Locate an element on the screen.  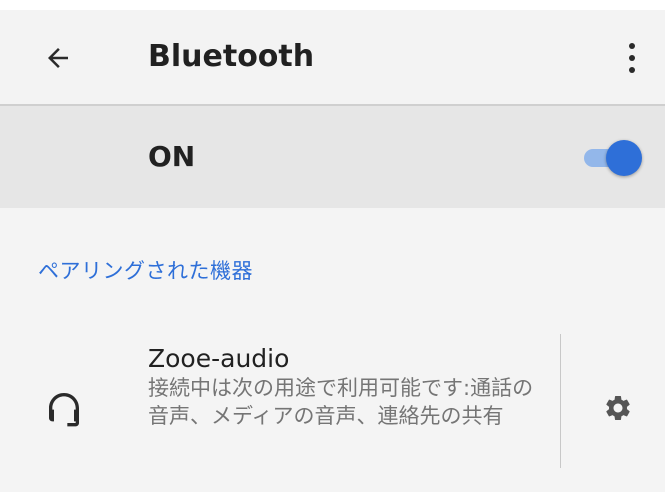
device-status: 接続中は次の用途で利用可能です:通話の音声、メディアの音声、連絡先の共有 is located at coordinates (341, 402).